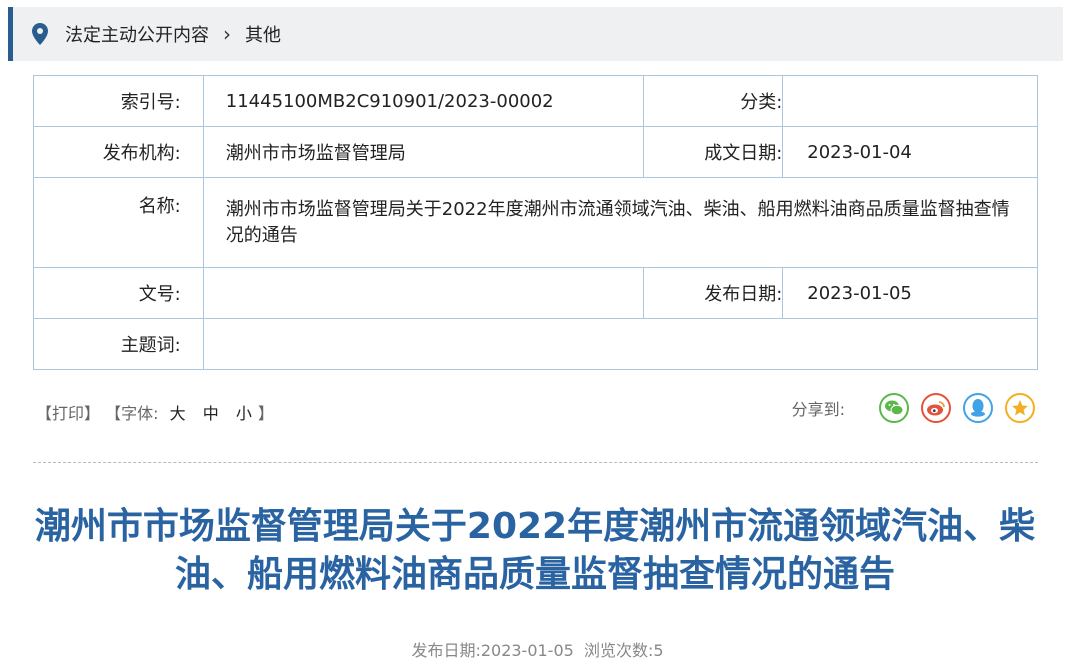  I want to click on category-value, so click(910, 101).